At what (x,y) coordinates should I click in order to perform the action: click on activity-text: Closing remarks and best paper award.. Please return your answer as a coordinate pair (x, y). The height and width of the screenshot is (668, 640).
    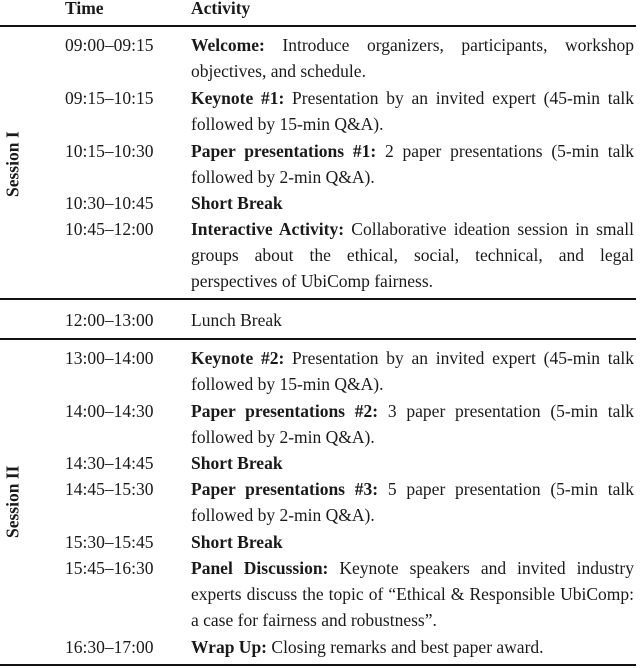
    Looking at the image, I should click on (405, 647).